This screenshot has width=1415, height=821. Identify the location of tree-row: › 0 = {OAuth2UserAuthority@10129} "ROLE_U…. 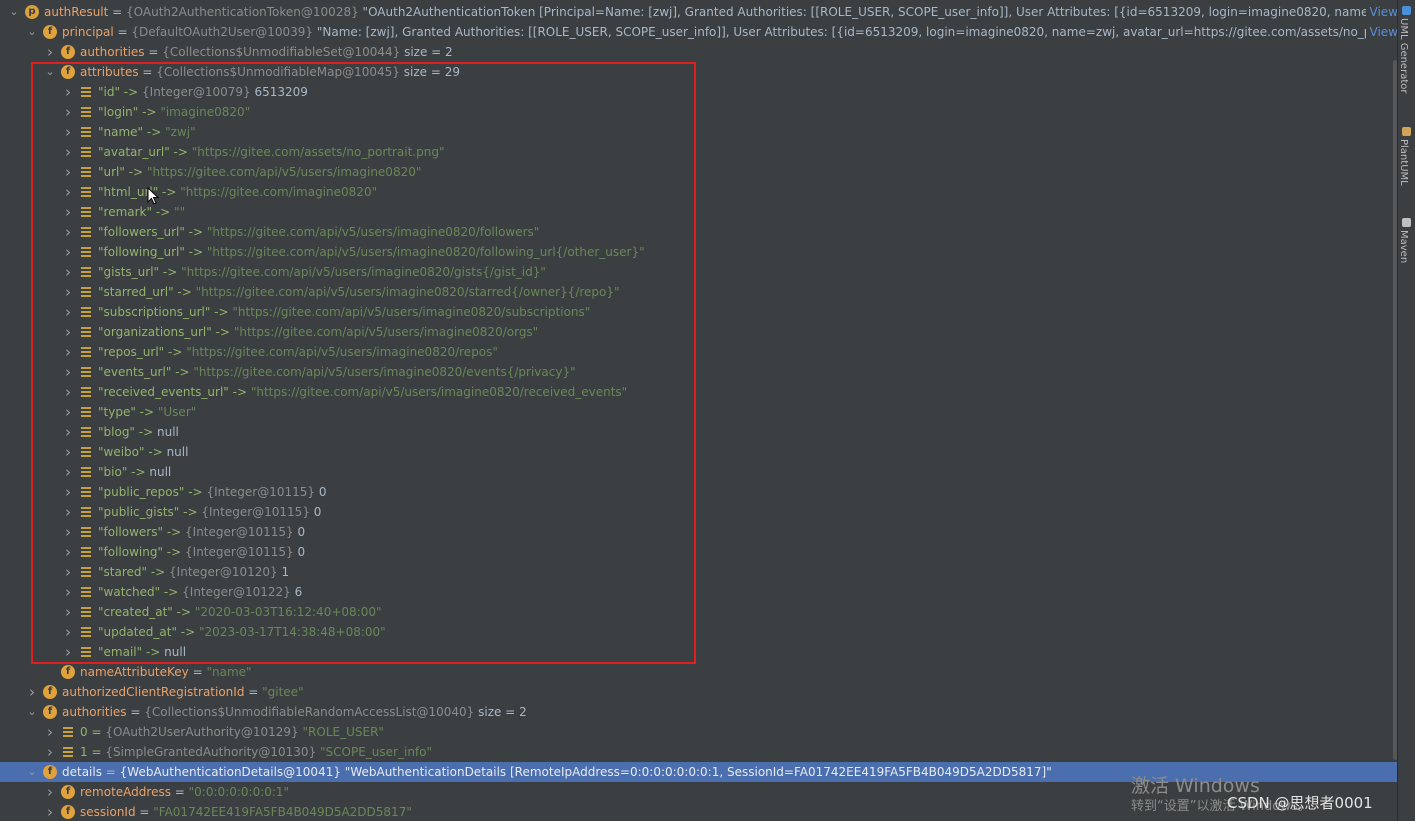
(699, 732).